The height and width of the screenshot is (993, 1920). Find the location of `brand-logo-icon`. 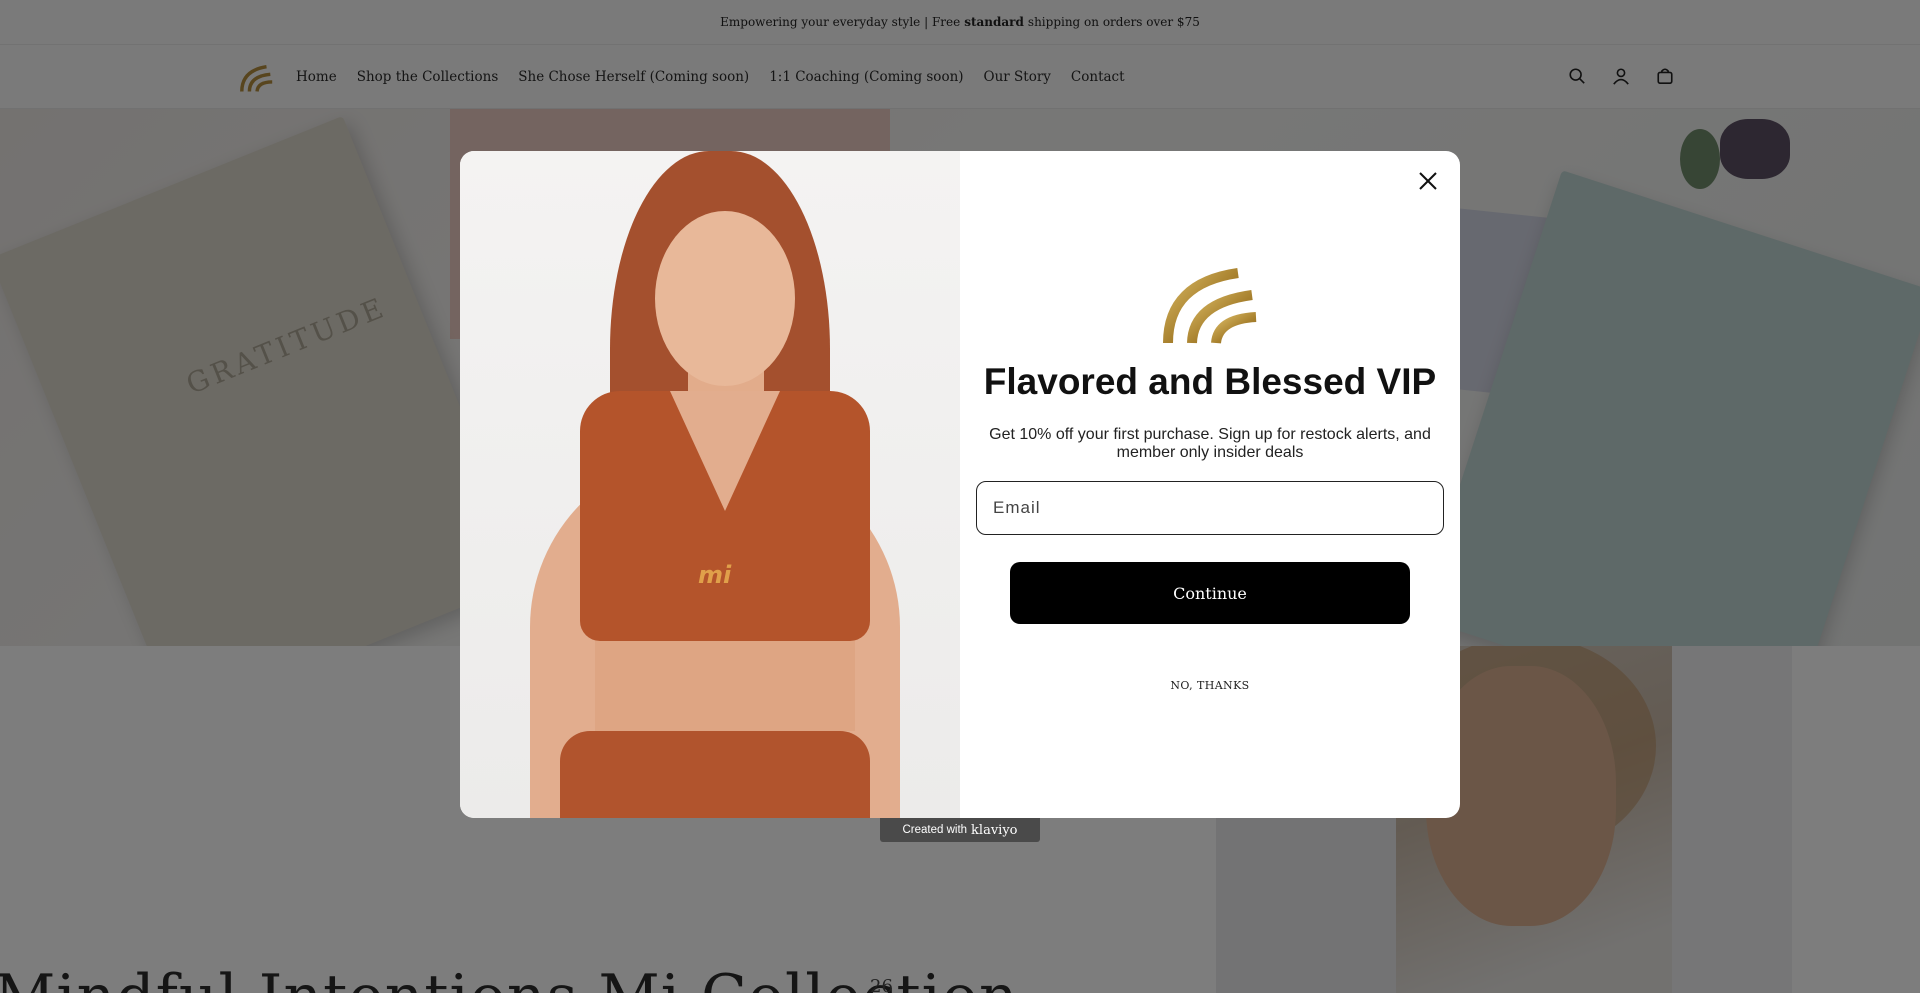

brand-logo-icon is located at coordinates (1210, 306).